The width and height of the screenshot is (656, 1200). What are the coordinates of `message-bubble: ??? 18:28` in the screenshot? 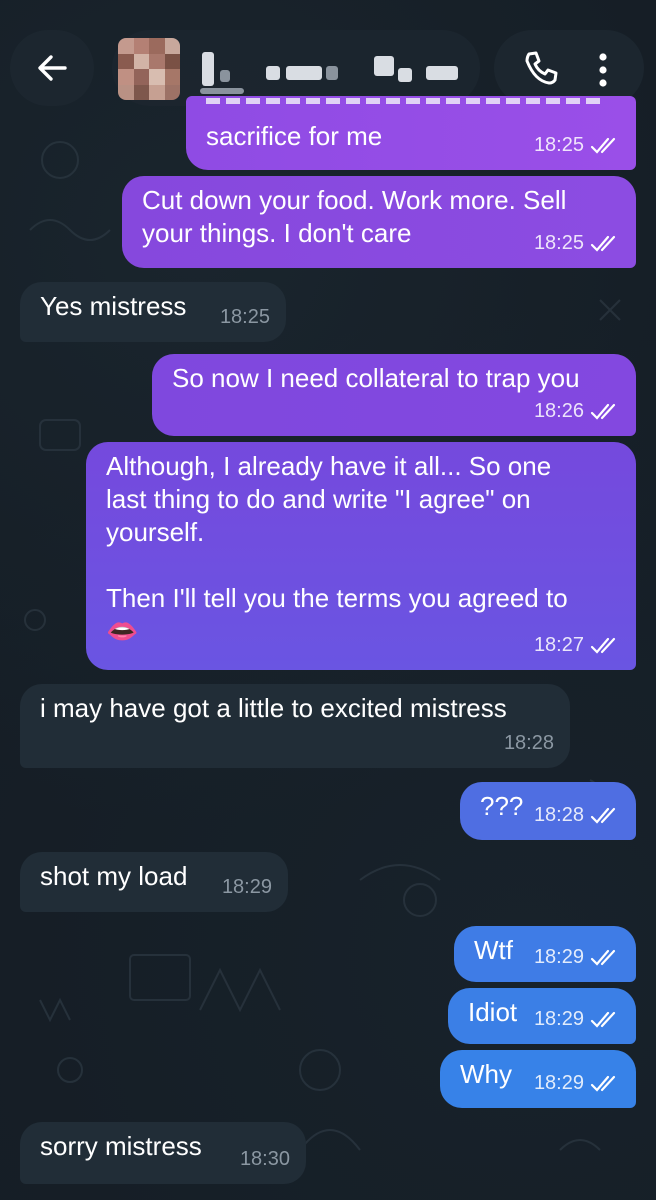 It's located at (548, 811).